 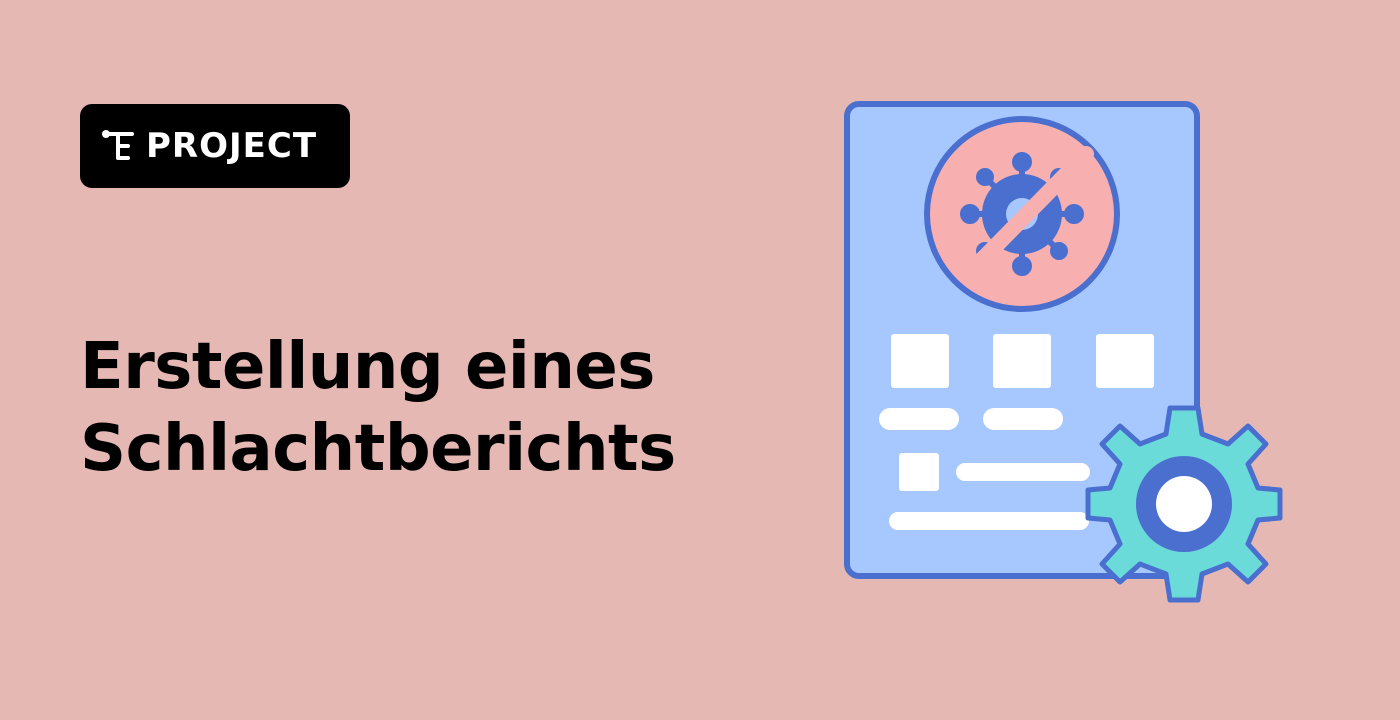 What do you see at coordinates (118, 145) in the screenshot?
I see `tree-structure-icon` at bounding box center [118, 145].